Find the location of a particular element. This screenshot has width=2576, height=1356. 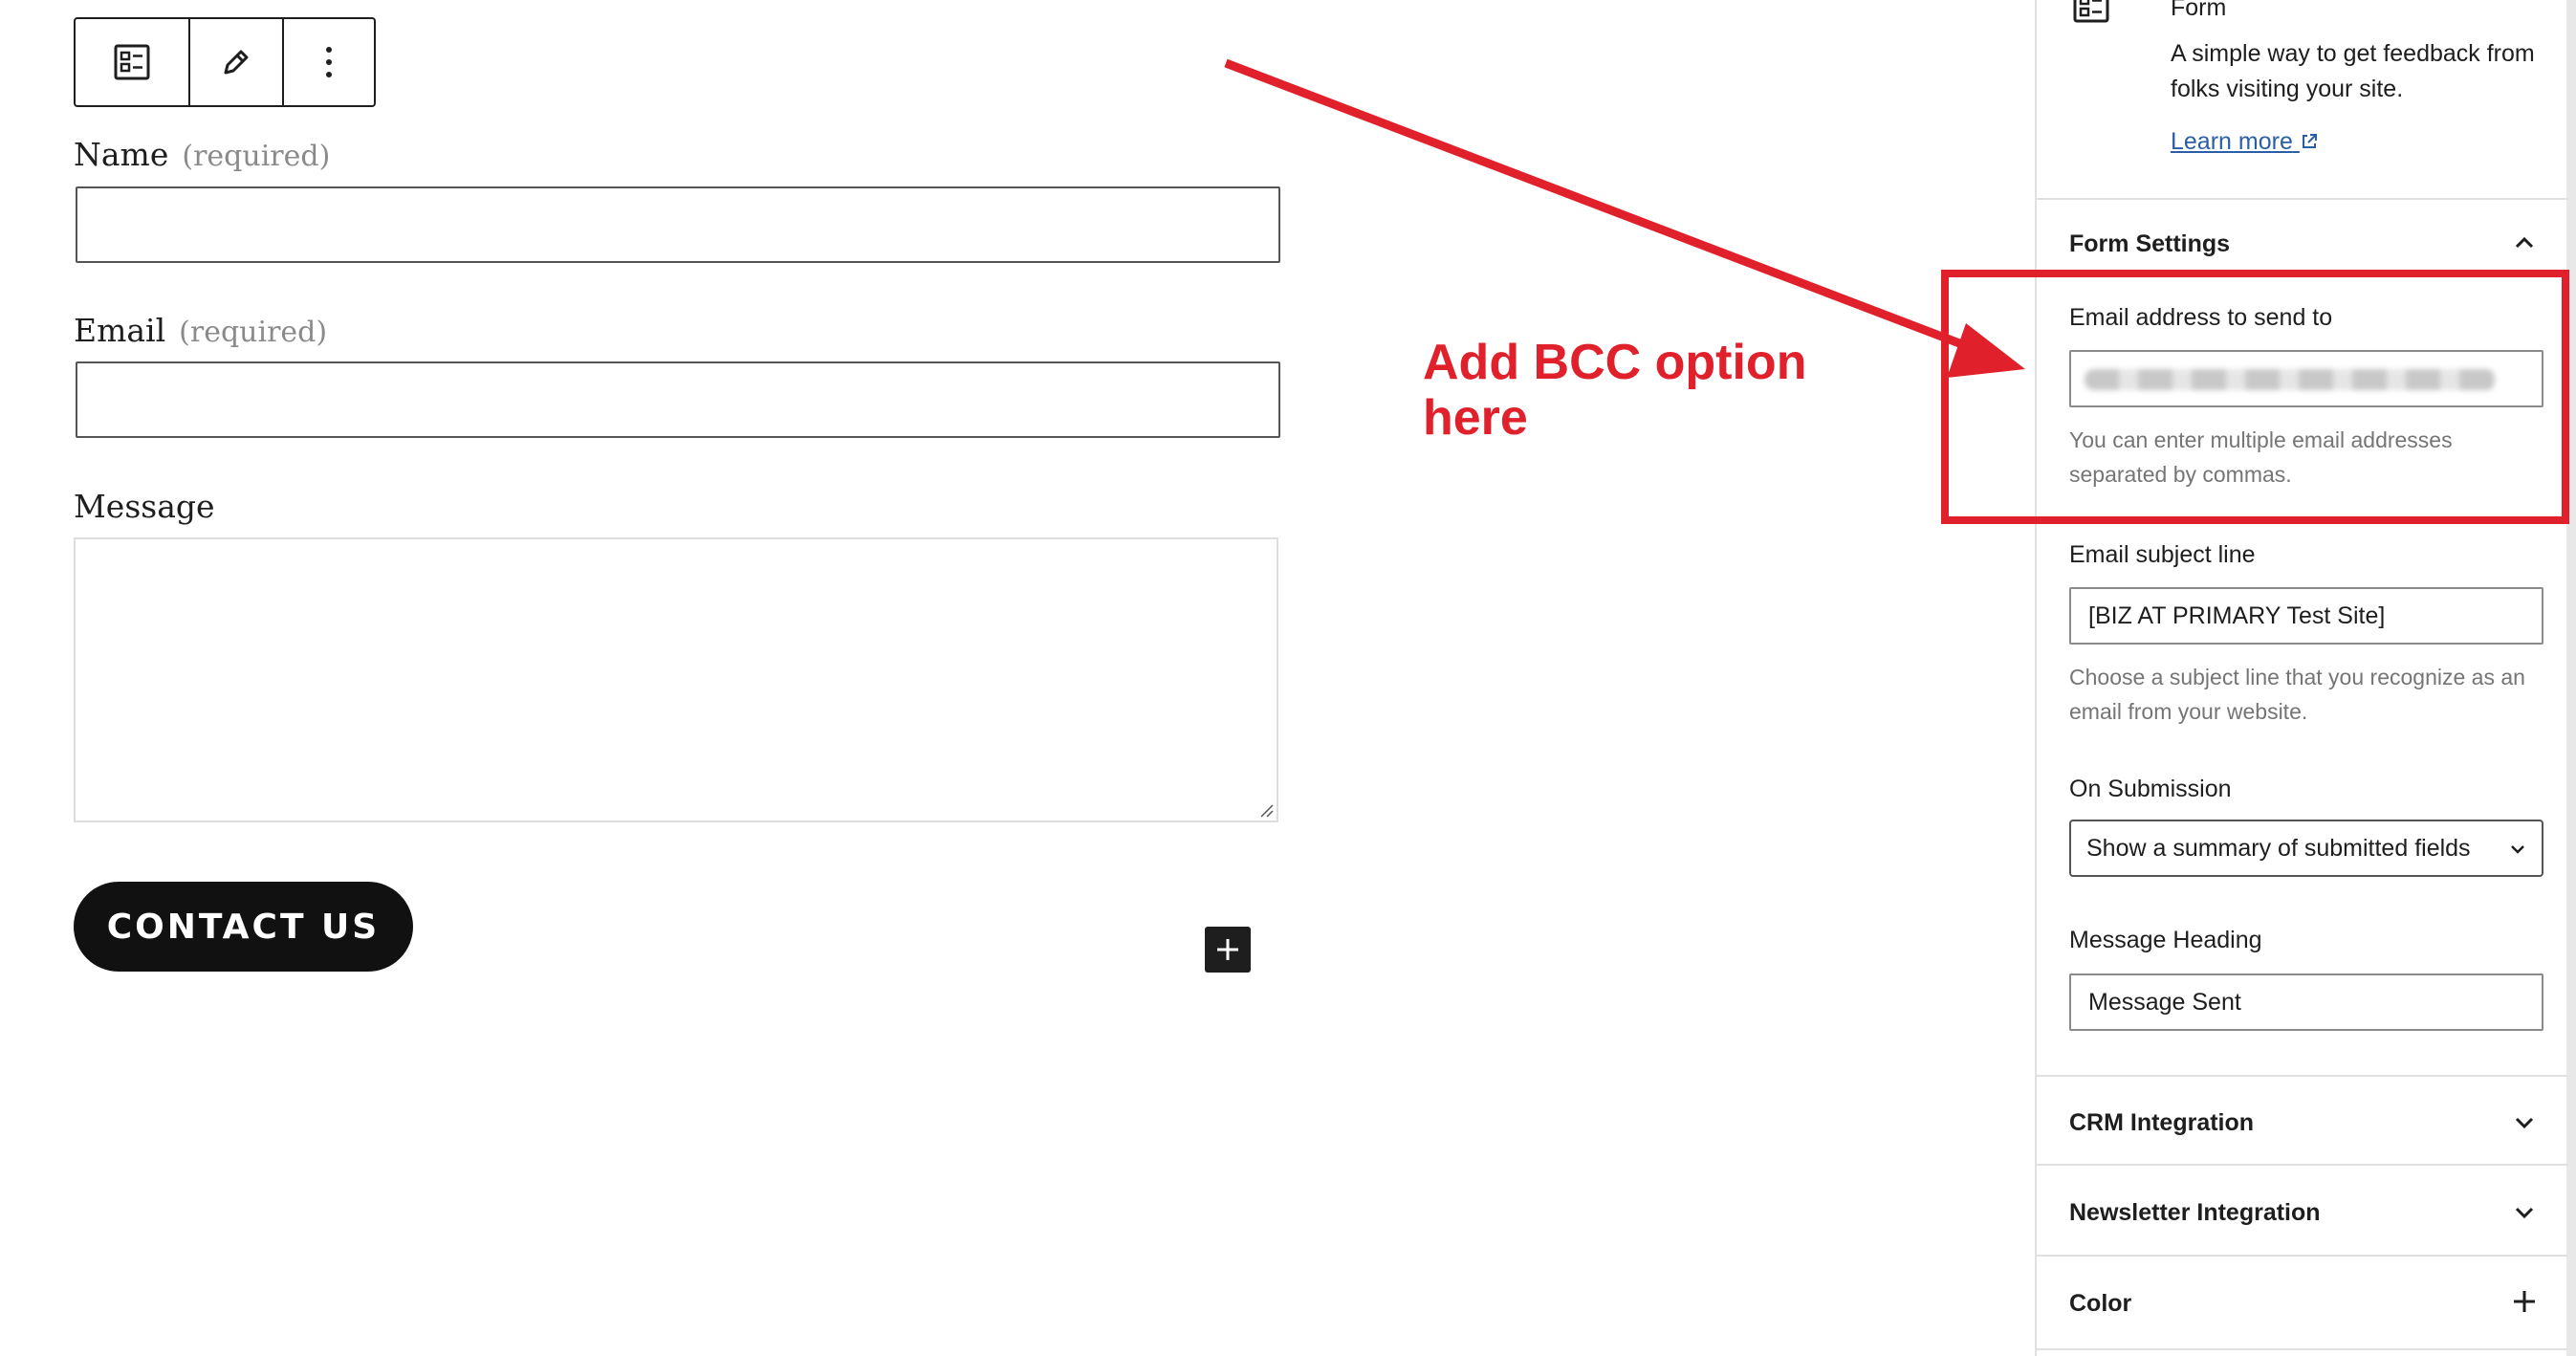

external-link-icon is located at coordinates (2309, 141).